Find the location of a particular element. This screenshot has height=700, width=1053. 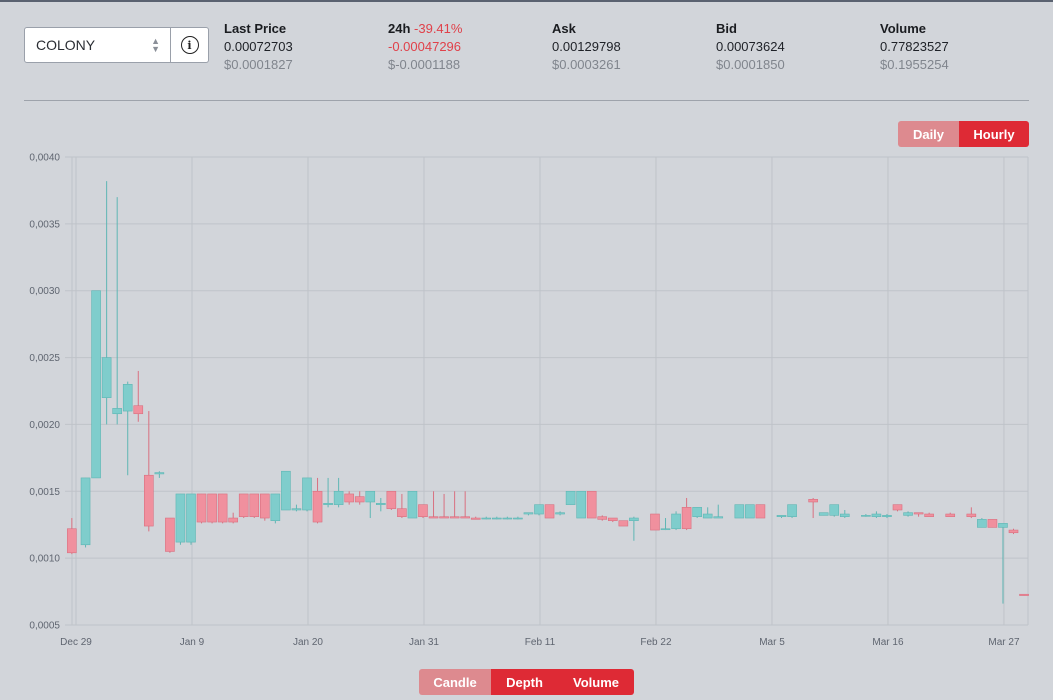

info-button: i is located at coordinates (190, 45).